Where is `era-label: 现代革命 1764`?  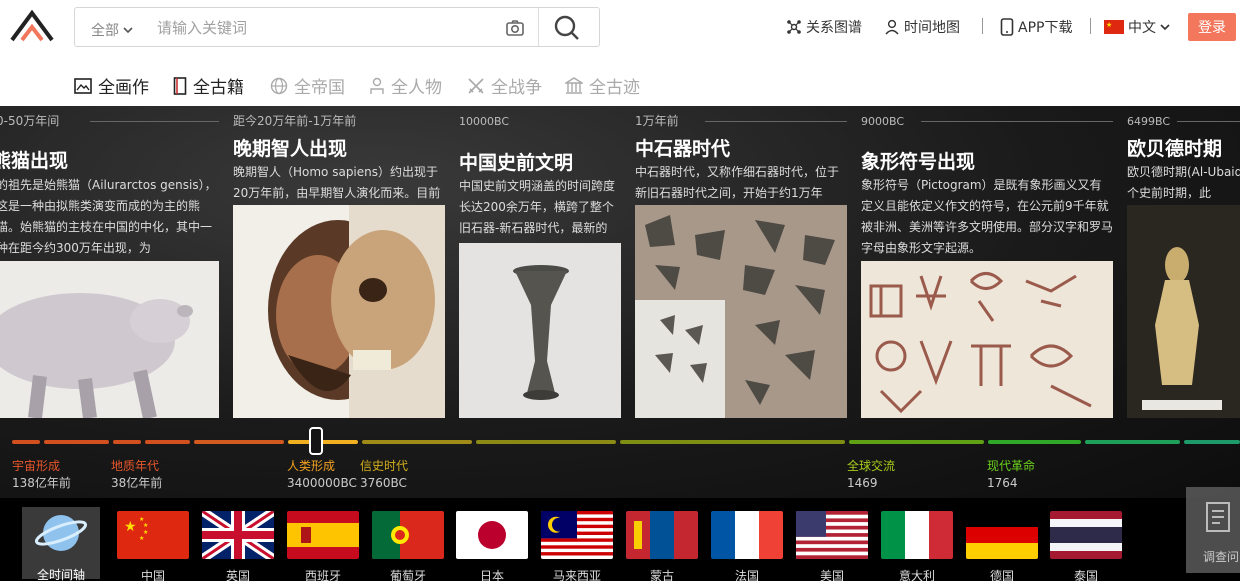 era-label: 现代革命 1764 is located at coordinates (1011, 475).